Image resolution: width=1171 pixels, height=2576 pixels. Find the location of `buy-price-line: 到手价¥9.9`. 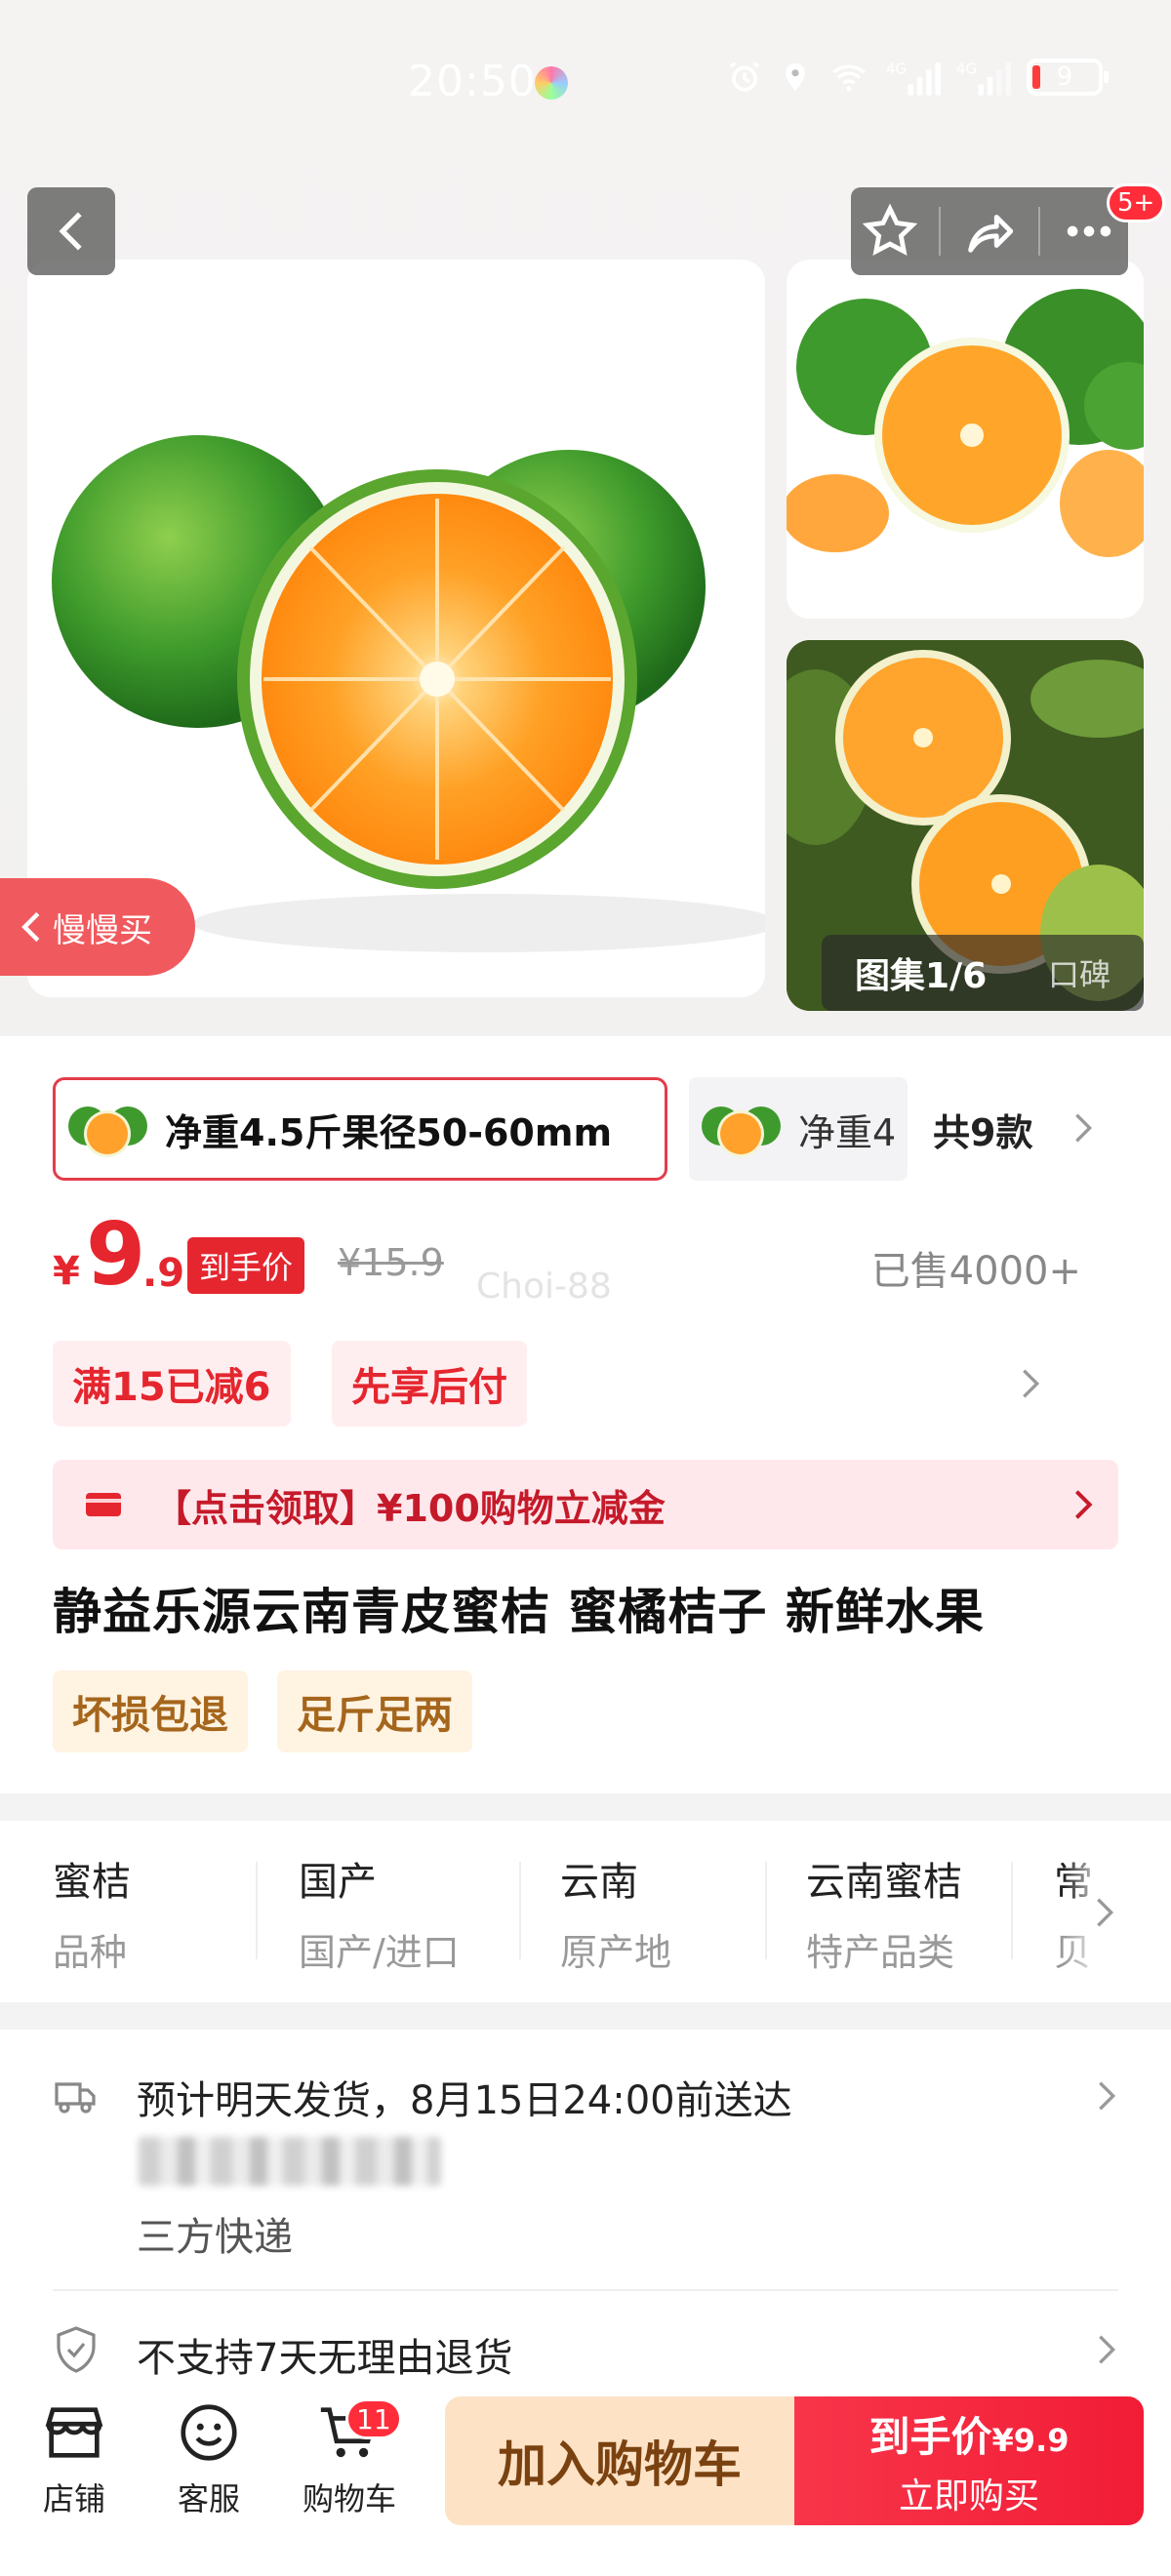

buy-price-line: 到手价¥9.9 is located at coordinates (969, 2434).